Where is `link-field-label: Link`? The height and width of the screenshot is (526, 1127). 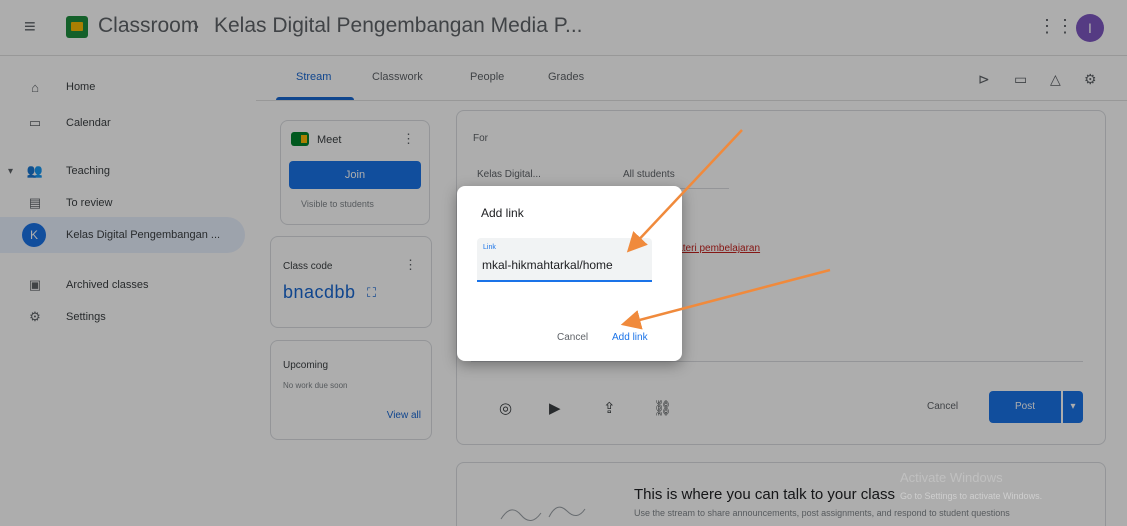 link-field-label: Link is located at coordinates (489, 247).